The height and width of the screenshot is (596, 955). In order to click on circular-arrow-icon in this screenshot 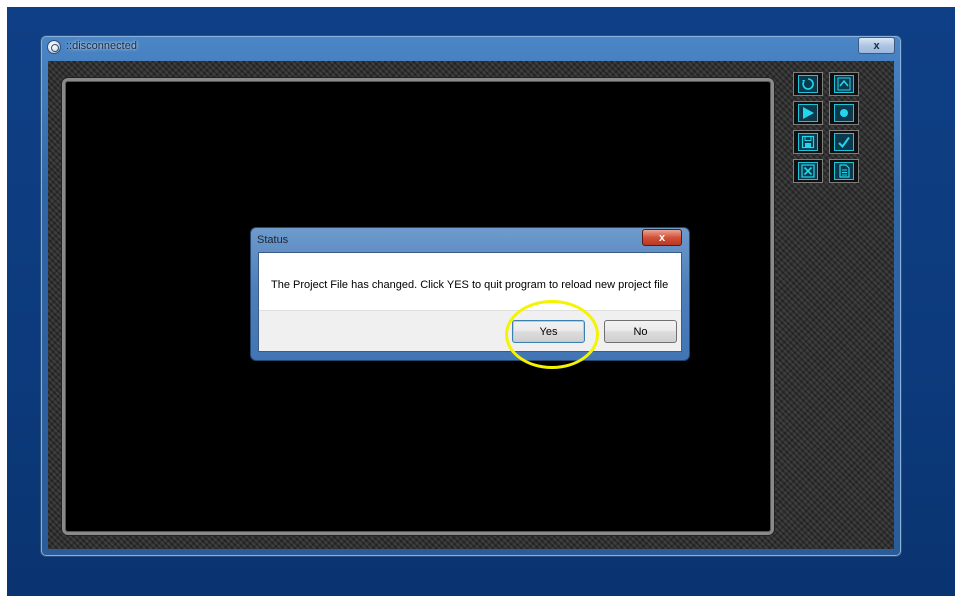, I will do `click(808, 84)`.